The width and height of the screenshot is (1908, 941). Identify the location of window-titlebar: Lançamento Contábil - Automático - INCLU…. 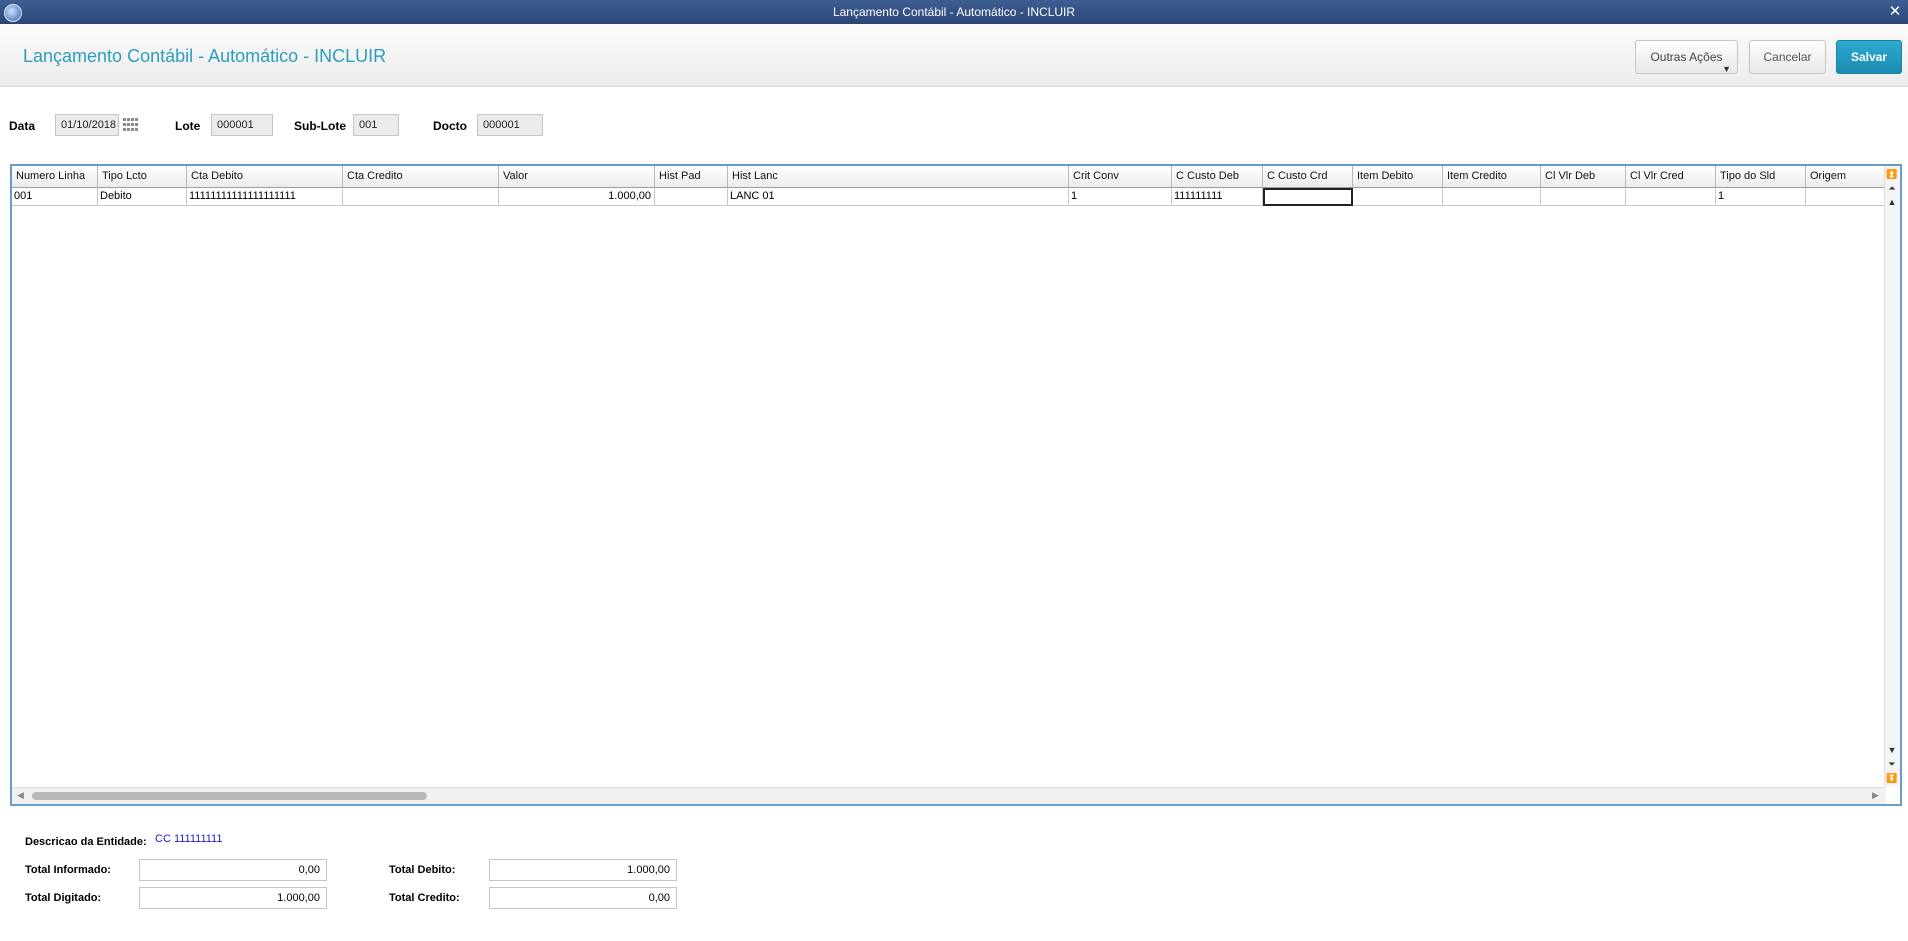
(954, 12).